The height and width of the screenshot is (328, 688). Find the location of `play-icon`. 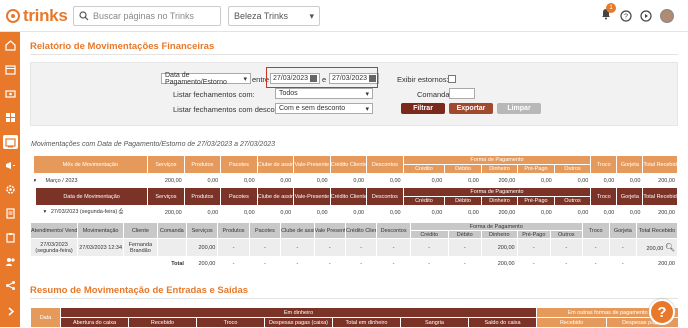

play-icon is located at coordinates (646, 16).